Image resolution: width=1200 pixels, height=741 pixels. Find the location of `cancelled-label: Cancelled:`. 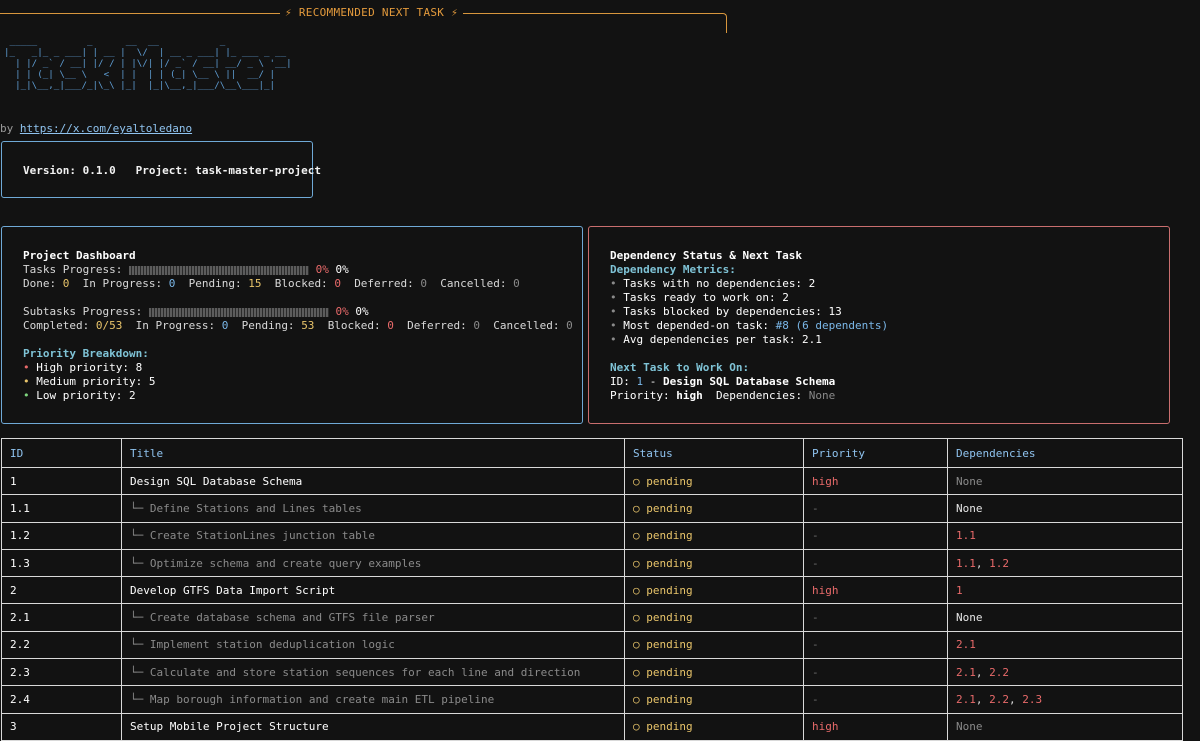

cancelled-label: Cancelled: is located at coordinates (477, 283).